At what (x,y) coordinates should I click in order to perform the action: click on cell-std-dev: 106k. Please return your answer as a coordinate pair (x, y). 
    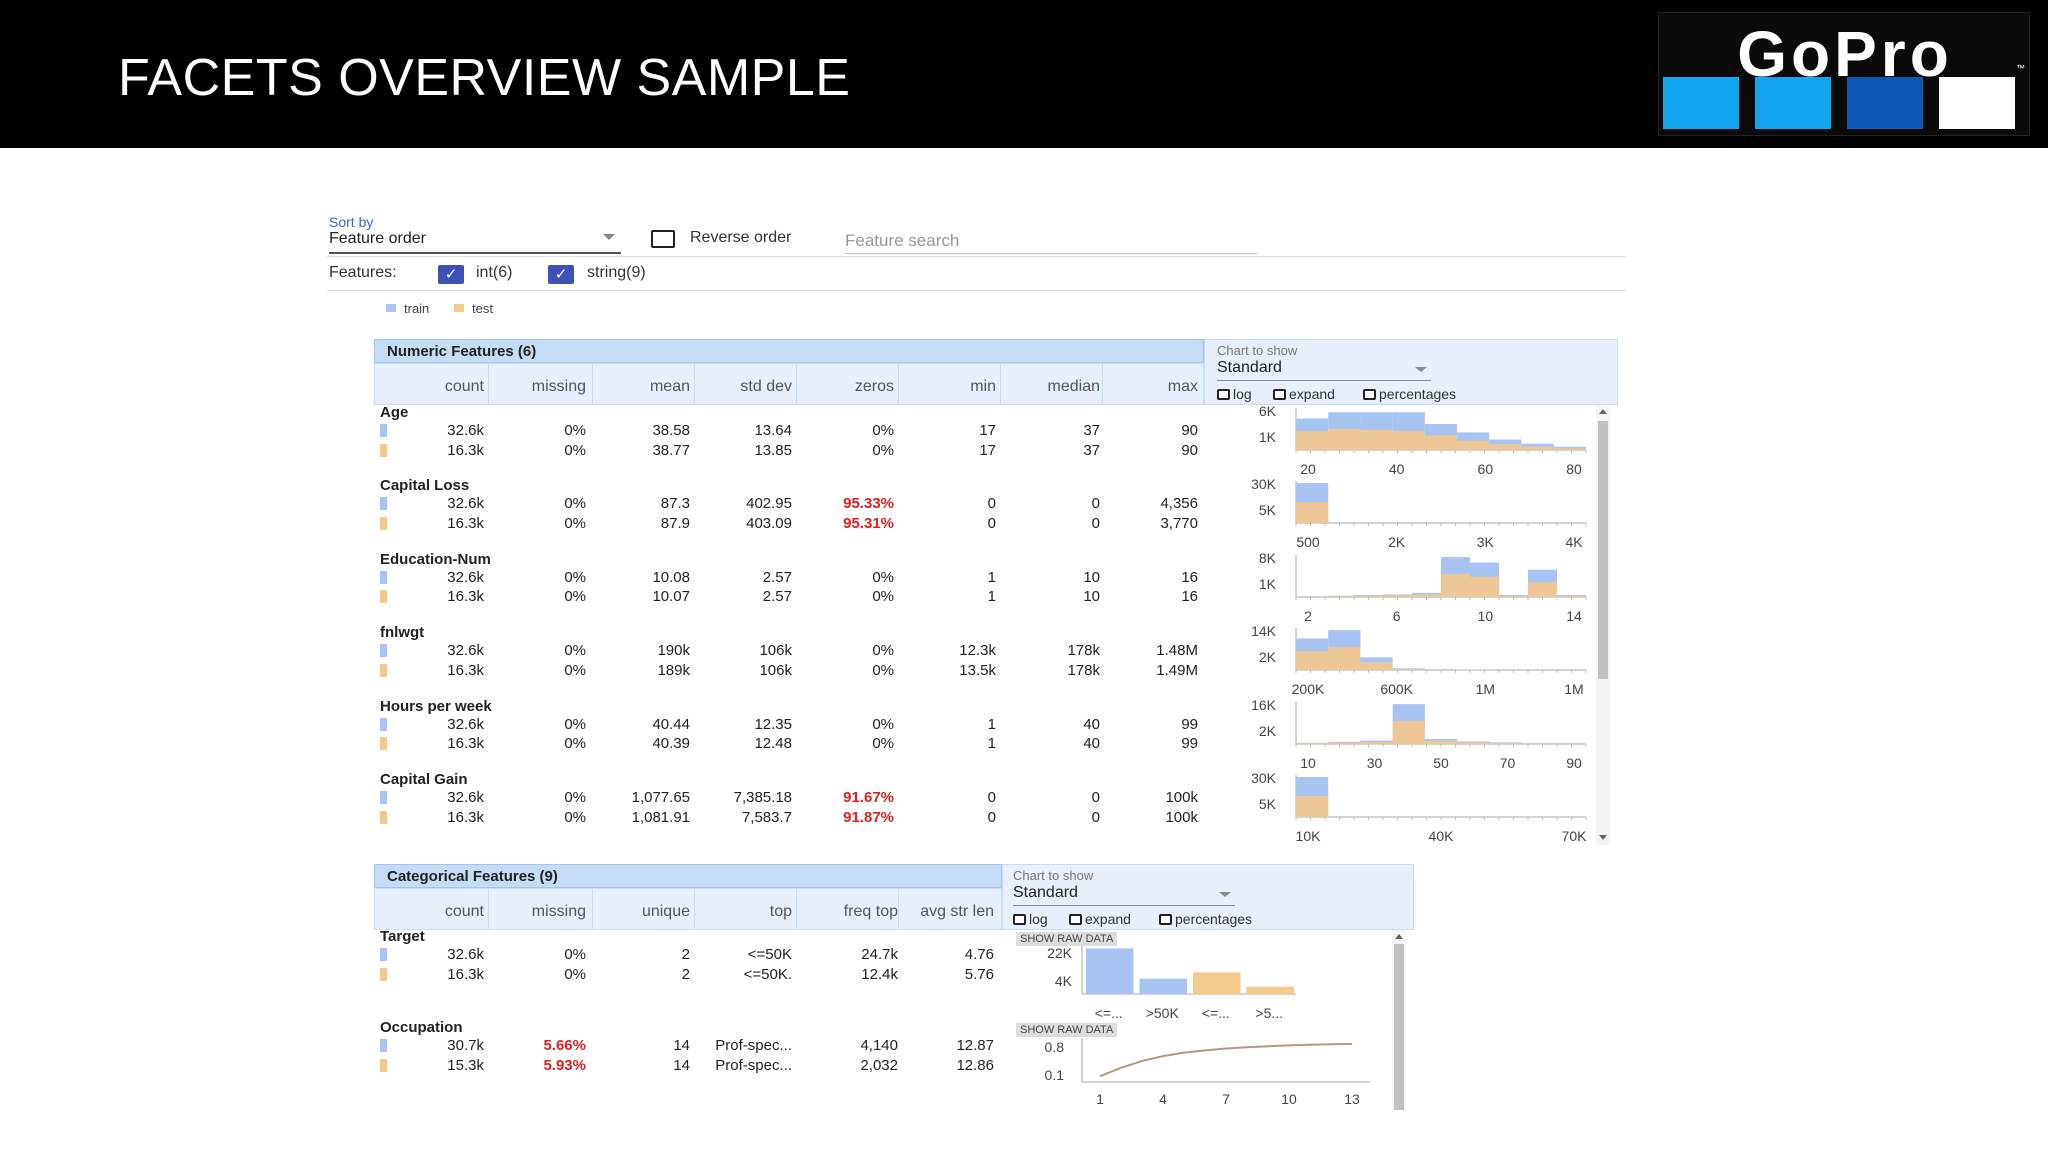
    Looking at the image, I should click on (775, 651).